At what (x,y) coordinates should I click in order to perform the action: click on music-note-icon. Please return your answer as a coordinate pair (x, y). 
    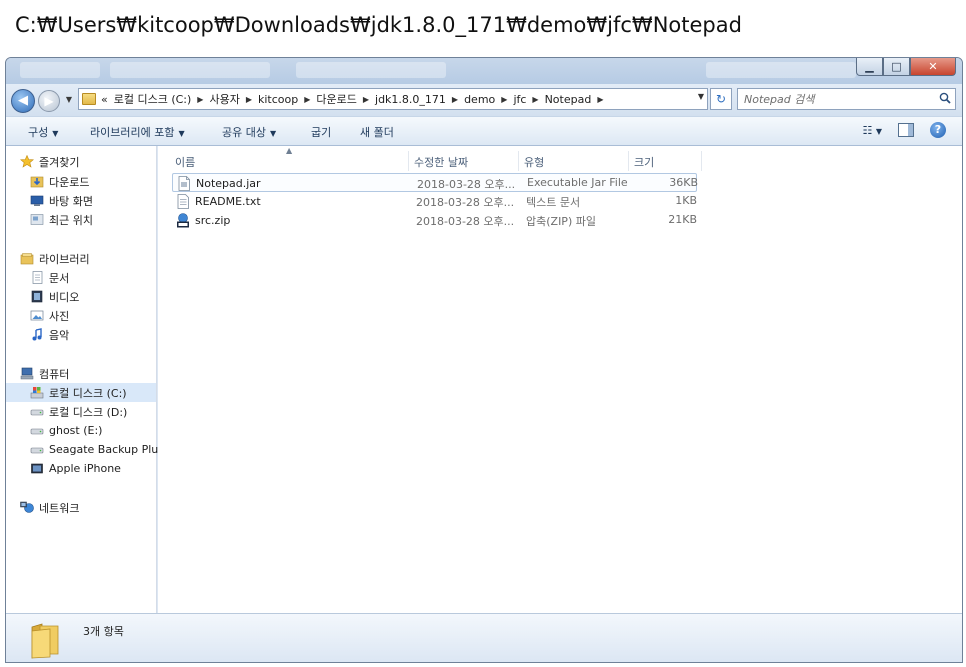
    Looking at the image, I should click on (37, 334).